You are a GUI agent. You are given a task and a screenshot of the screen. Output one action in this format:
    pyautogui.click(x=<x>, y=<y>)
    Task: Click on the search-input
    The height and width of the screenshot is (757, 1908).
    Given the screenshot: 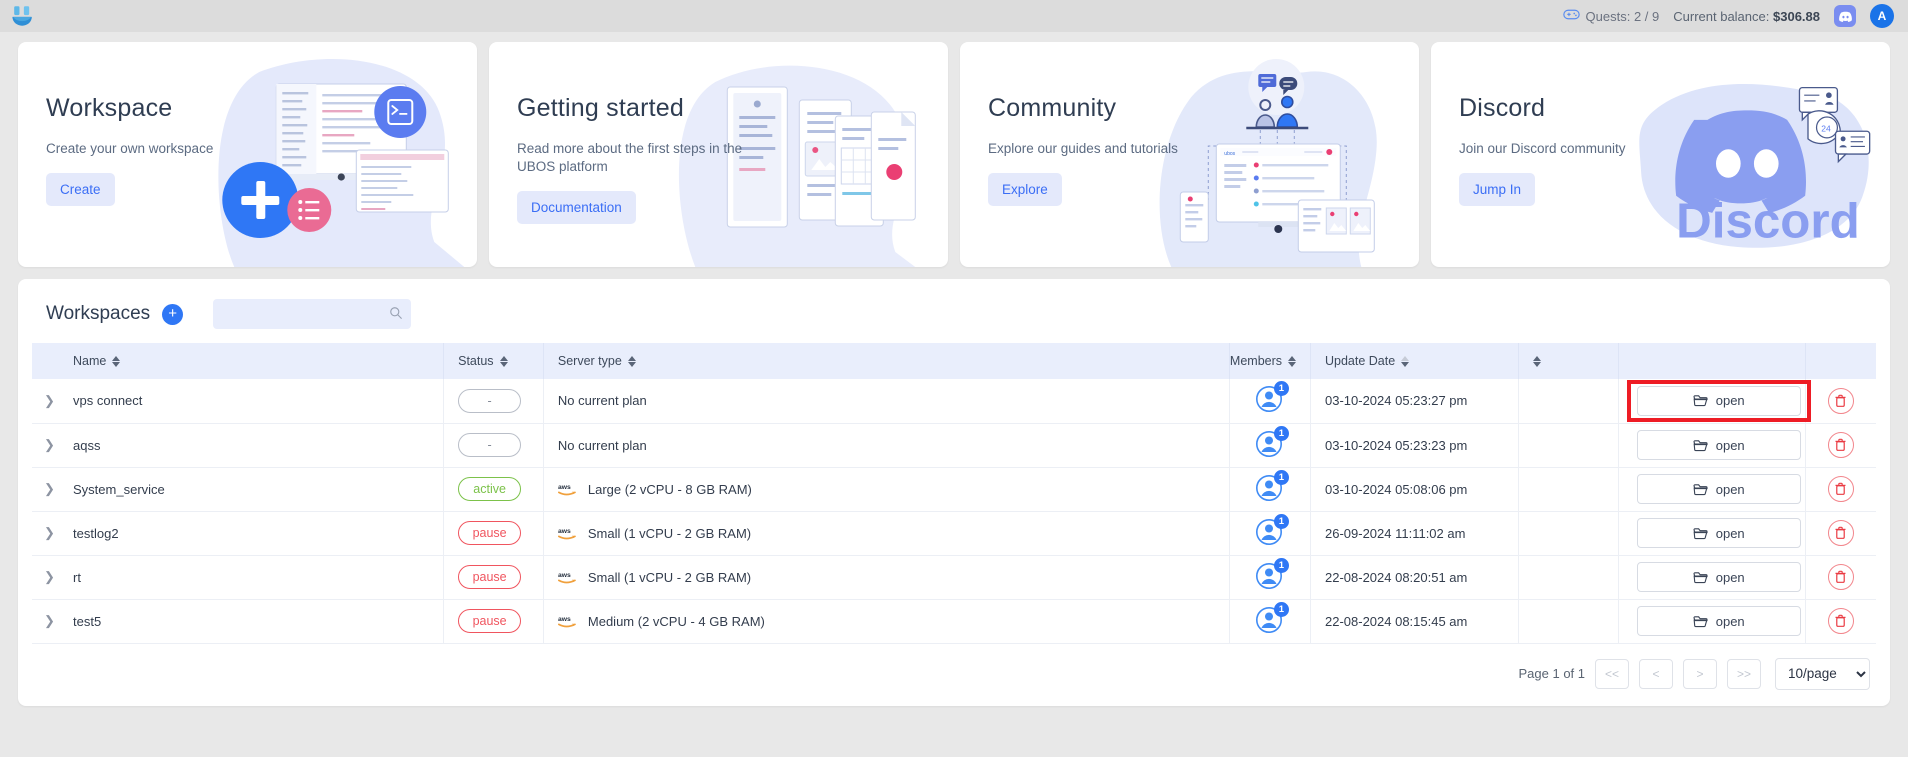 What is the action you would take?
    pyautogui.click(x=312, y=314)
    